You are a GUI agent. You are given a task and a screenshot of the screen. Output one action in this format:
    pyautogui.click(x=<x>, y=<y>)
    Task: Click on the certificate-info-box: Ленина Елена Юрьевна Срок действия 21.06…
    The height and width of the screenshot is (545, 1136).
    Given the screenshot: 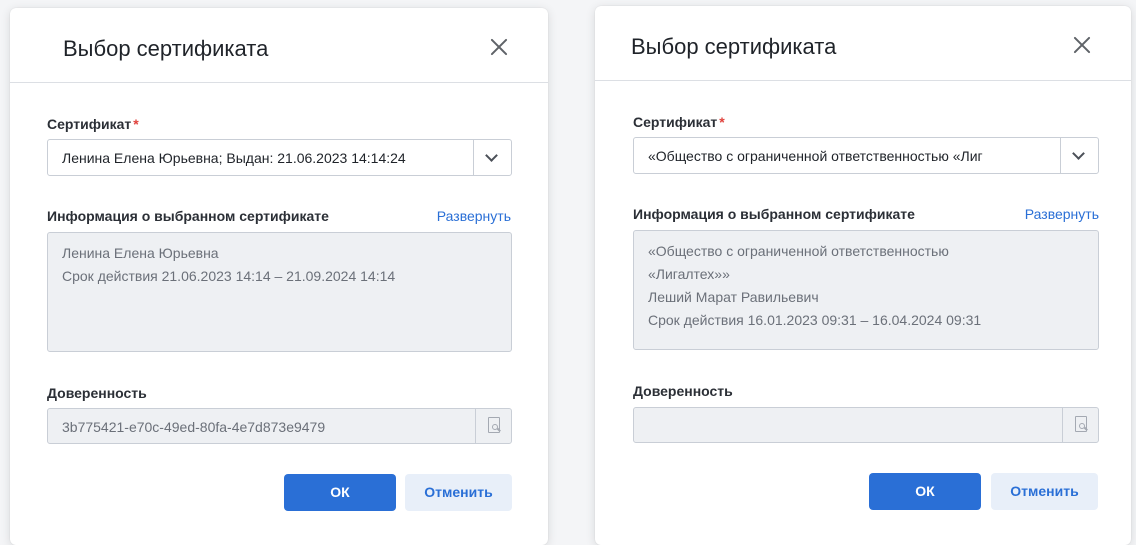 What is the action you would take?
    pyautogui.click(x=279, y=292)
    